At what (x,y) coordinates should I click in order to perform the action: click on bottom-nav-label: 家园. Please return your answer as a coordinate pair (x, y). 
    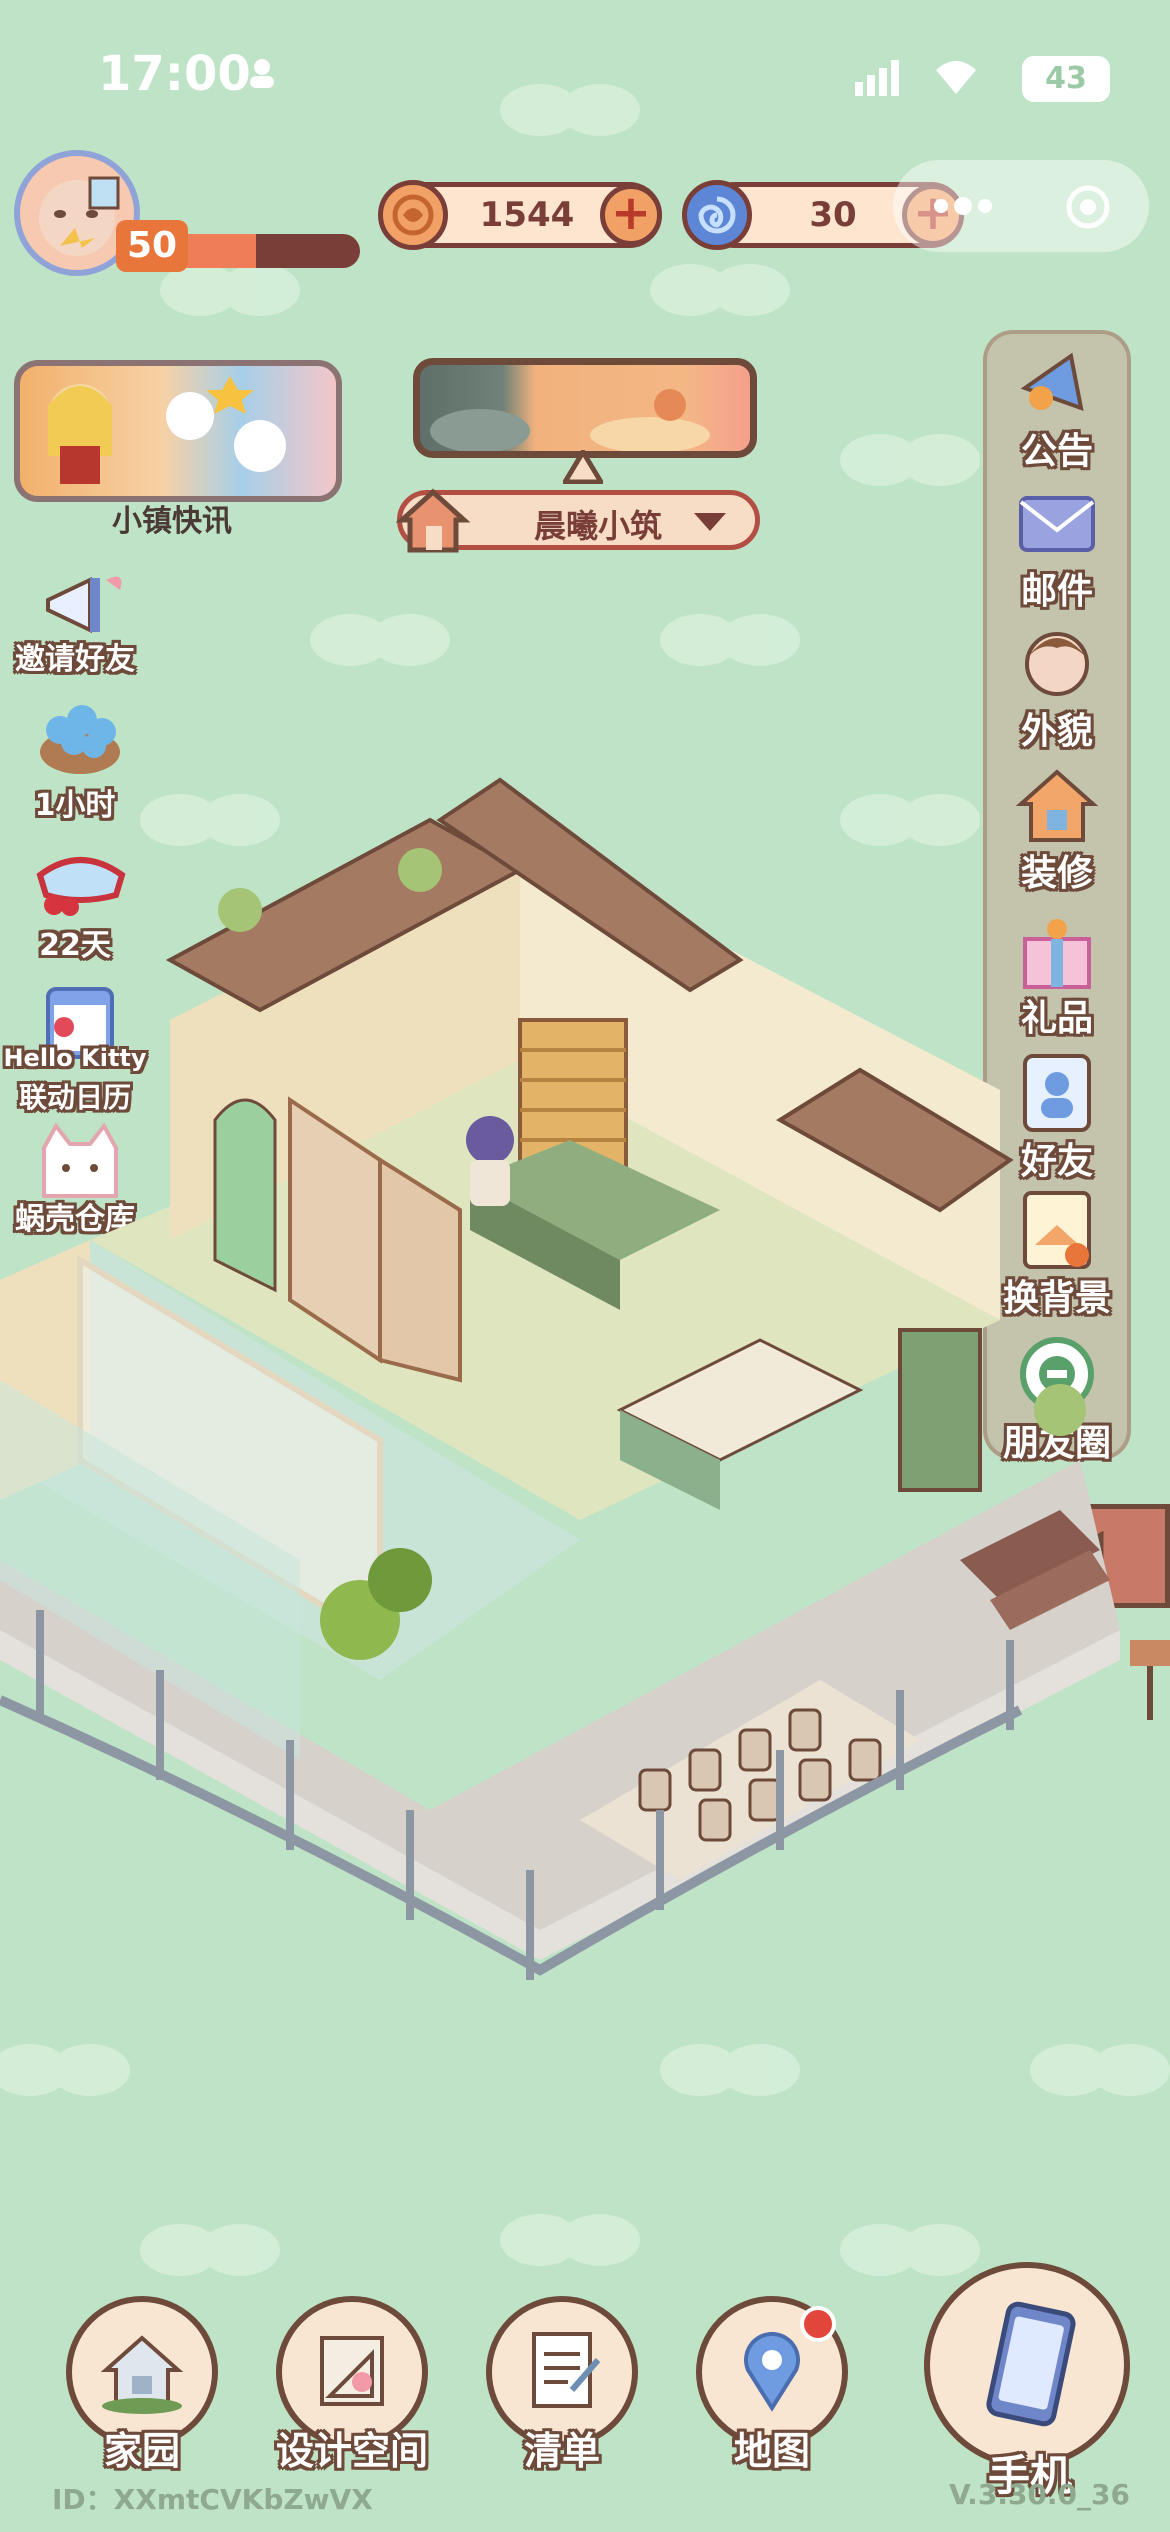
    Looking at the image, I should click on (141, 2451).